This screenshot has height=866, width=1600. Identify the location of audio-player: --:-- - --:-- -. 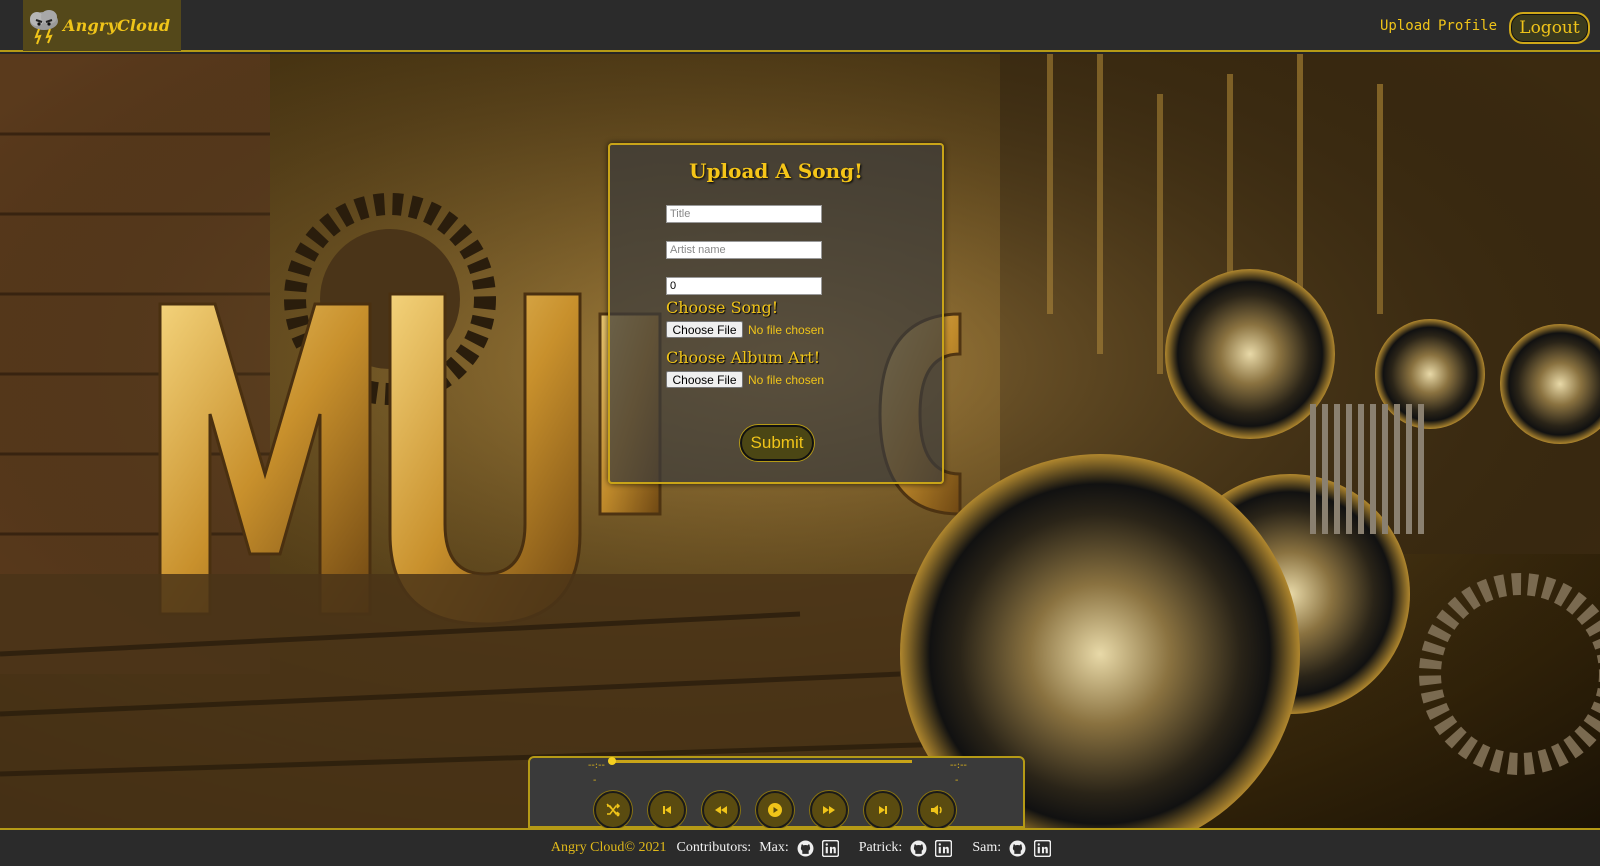
(776, 792).